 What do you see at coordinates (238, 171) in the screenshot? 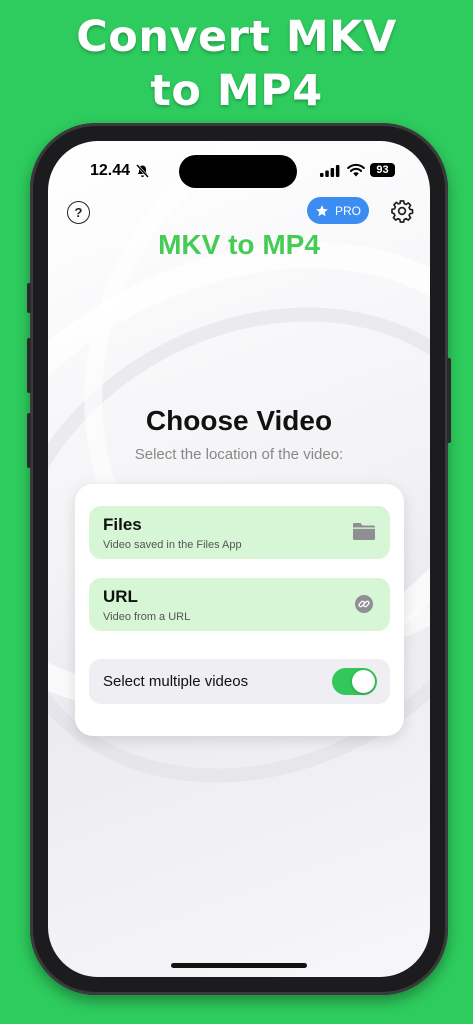
I see `dynamic-island` at bounding box center [238, 171].